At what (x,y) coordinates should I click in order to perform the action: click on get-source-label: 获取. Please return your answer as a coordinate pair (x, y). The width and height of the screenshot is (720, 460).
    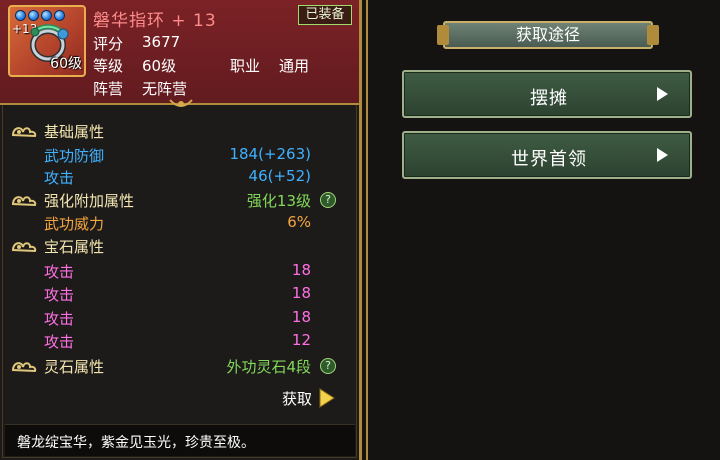
    Looking at the image, I should click on (297, 398).